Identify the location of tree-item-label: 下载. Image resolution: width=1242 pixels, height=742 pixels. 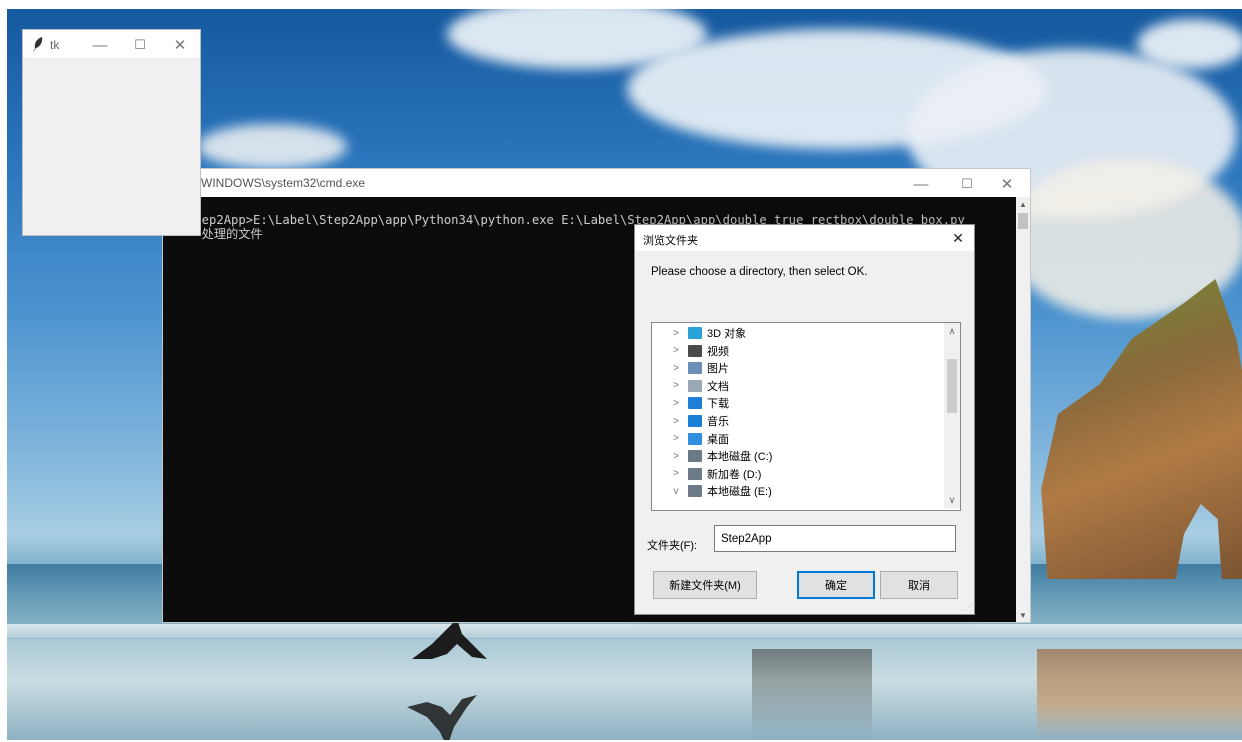
(718, 404).